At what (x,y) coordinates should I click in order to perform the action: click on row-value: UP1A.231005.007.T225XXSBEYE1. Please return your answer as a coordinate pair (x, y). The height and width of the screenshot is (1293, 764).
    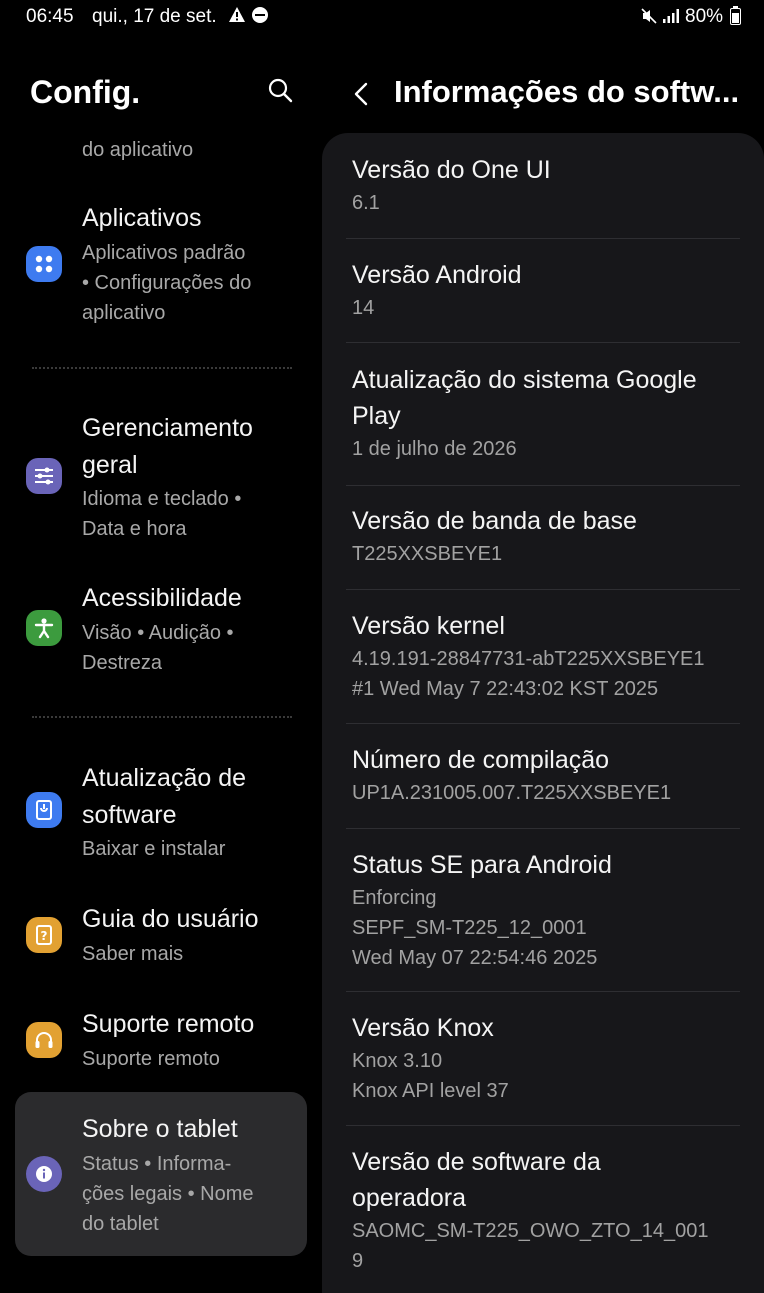
    Looking at the image, I should click on (512, 793).